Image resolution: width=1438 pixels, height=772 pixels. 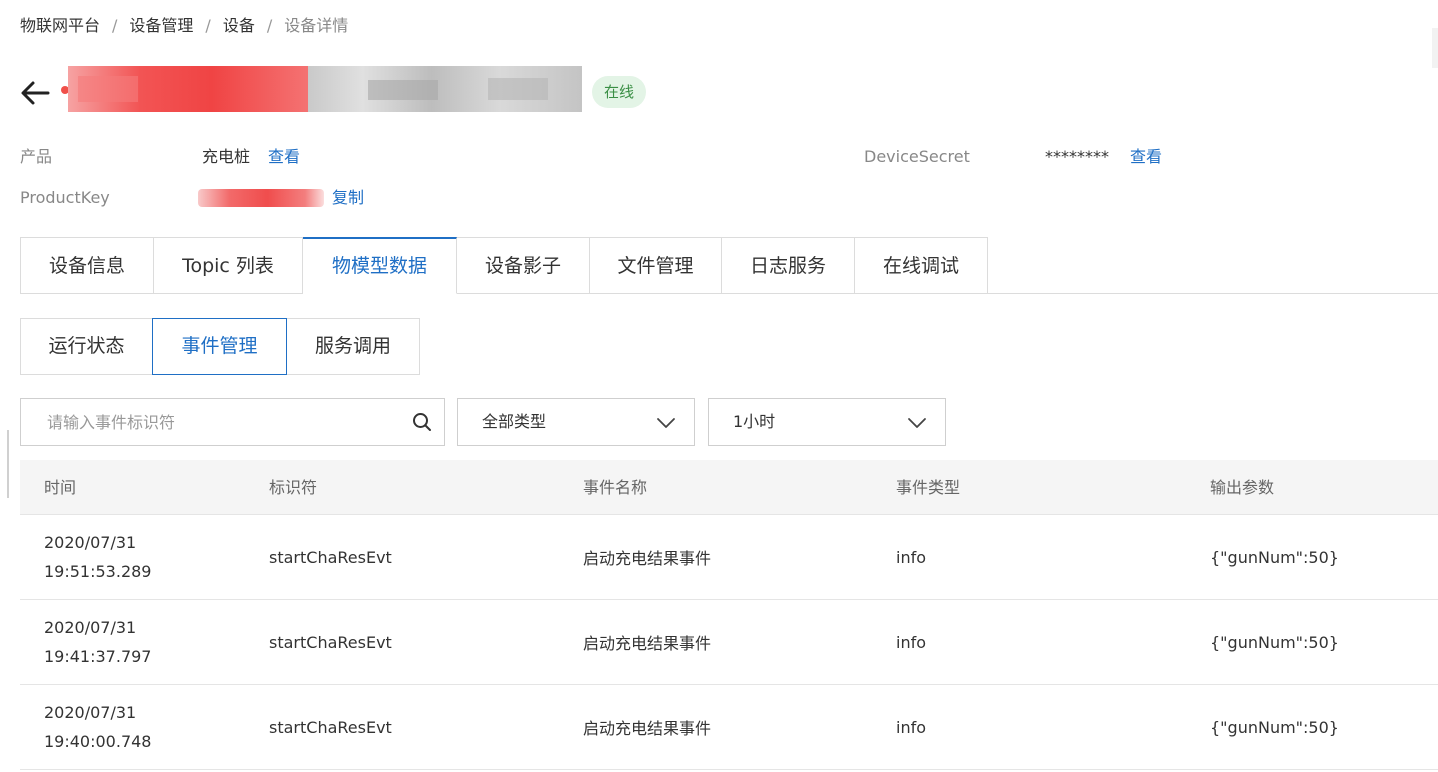 I want to click on subtab-event-management: 事件管理, so click(x=219, y=346).